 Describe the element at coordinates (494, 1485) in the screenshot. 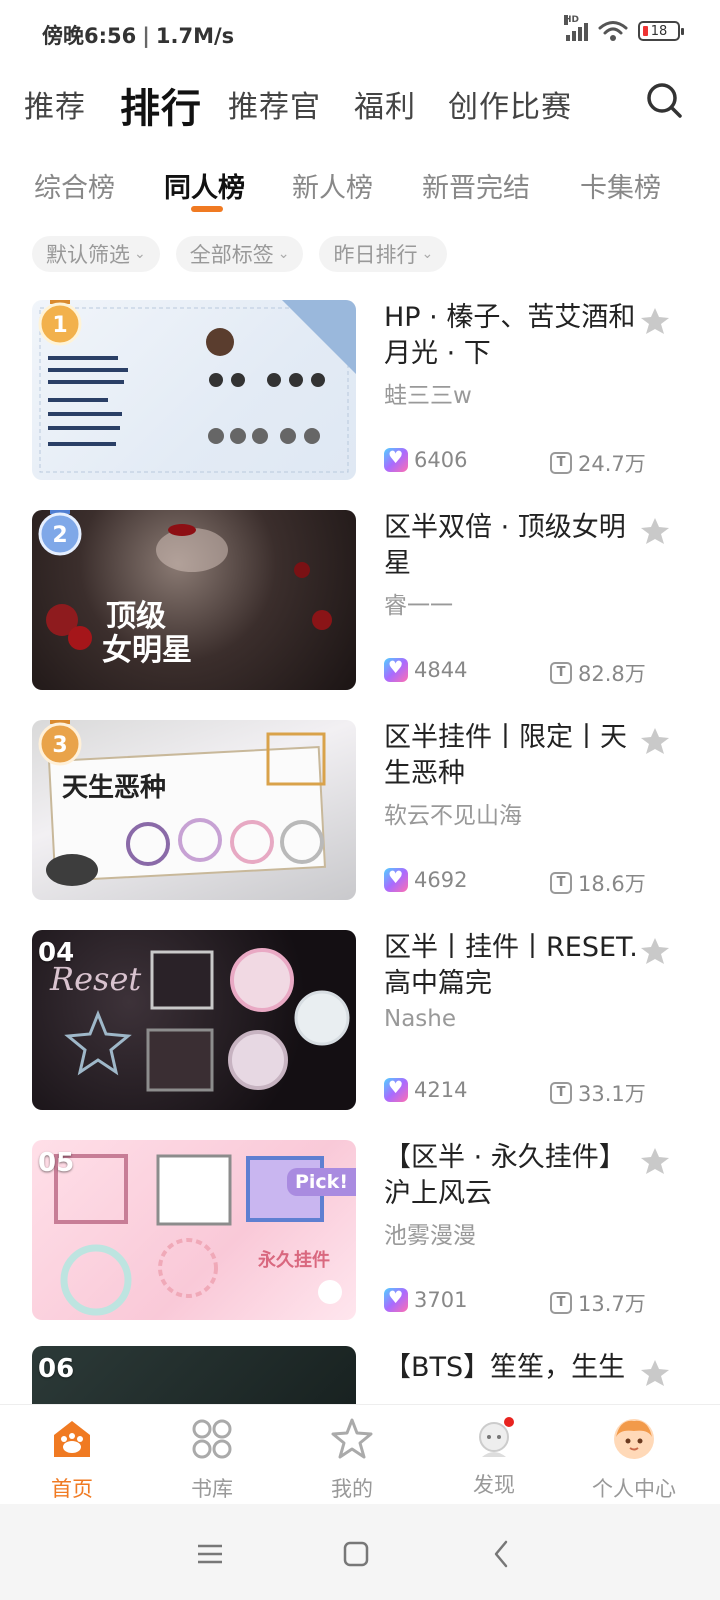

I see `nav-discover-label: 发现` at that location.